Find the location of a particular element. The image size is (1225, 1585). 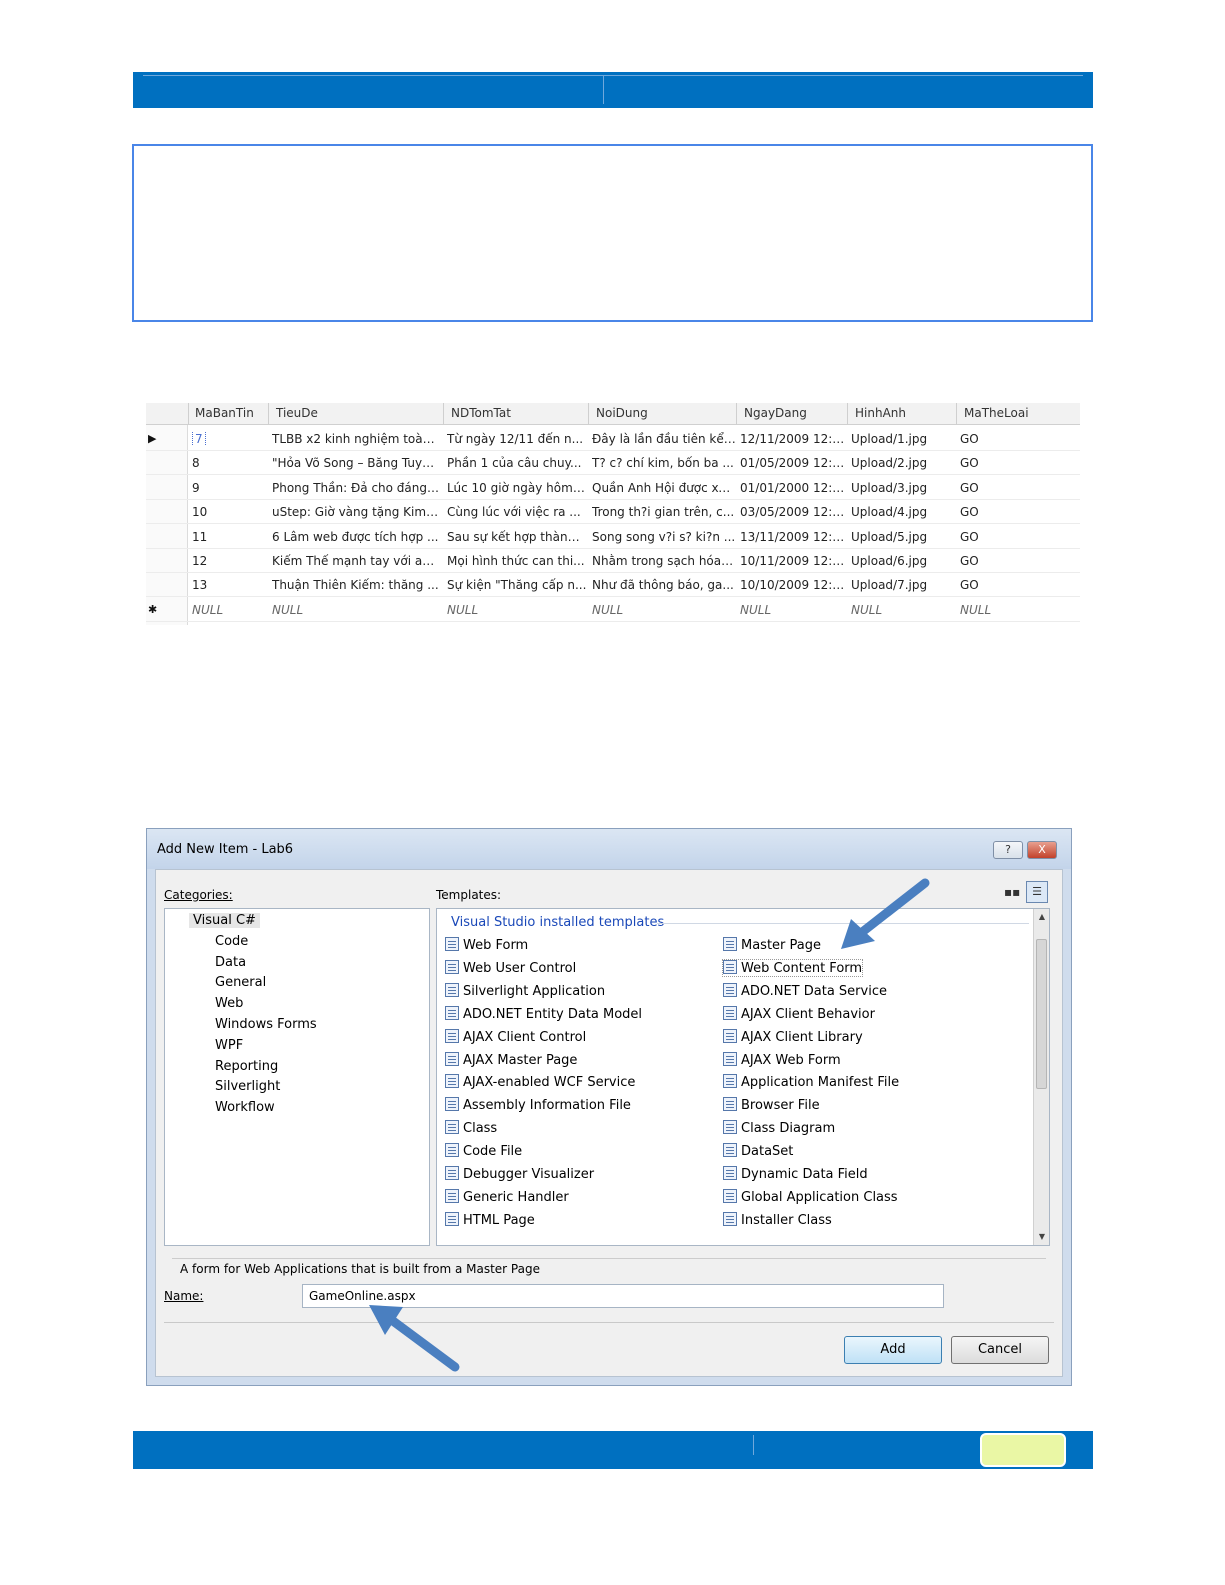

template-item: ADO.NET Data Service is located at coordinates (805, 990).